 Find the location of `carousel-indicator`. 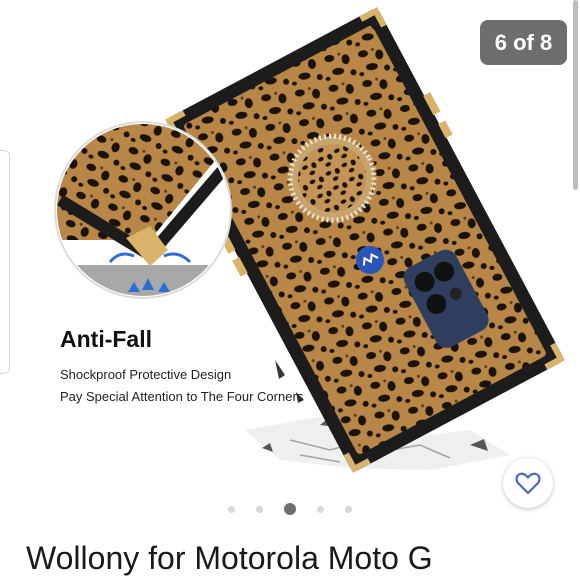

carousel-indicator is located at coordinates (290, 509).